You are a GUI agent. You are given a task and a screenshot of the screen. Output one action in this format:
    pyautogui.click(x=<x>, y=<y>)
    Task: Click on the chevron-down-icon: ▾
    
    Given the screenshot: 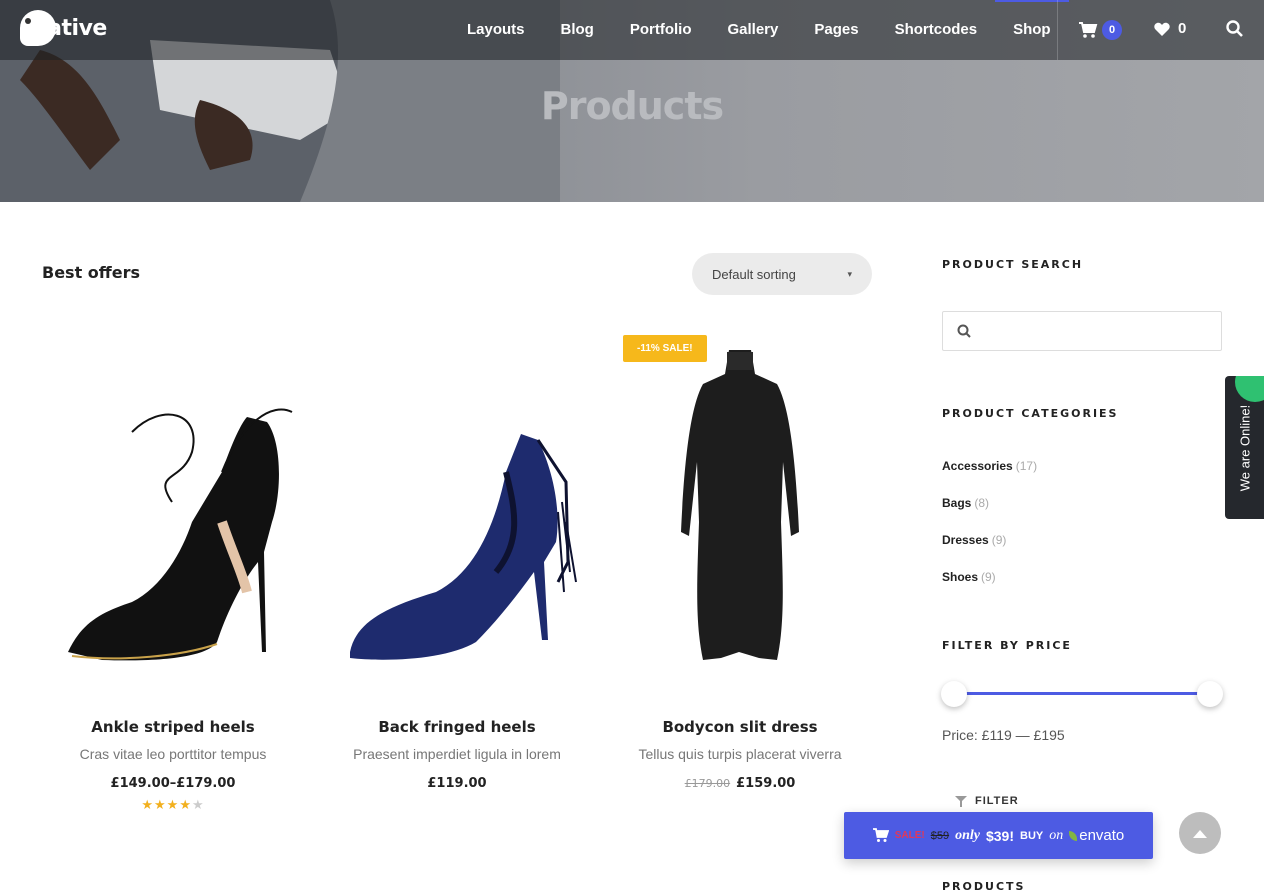 What is the action you would take?
    pyautogui.click(x=849, y=273)
    